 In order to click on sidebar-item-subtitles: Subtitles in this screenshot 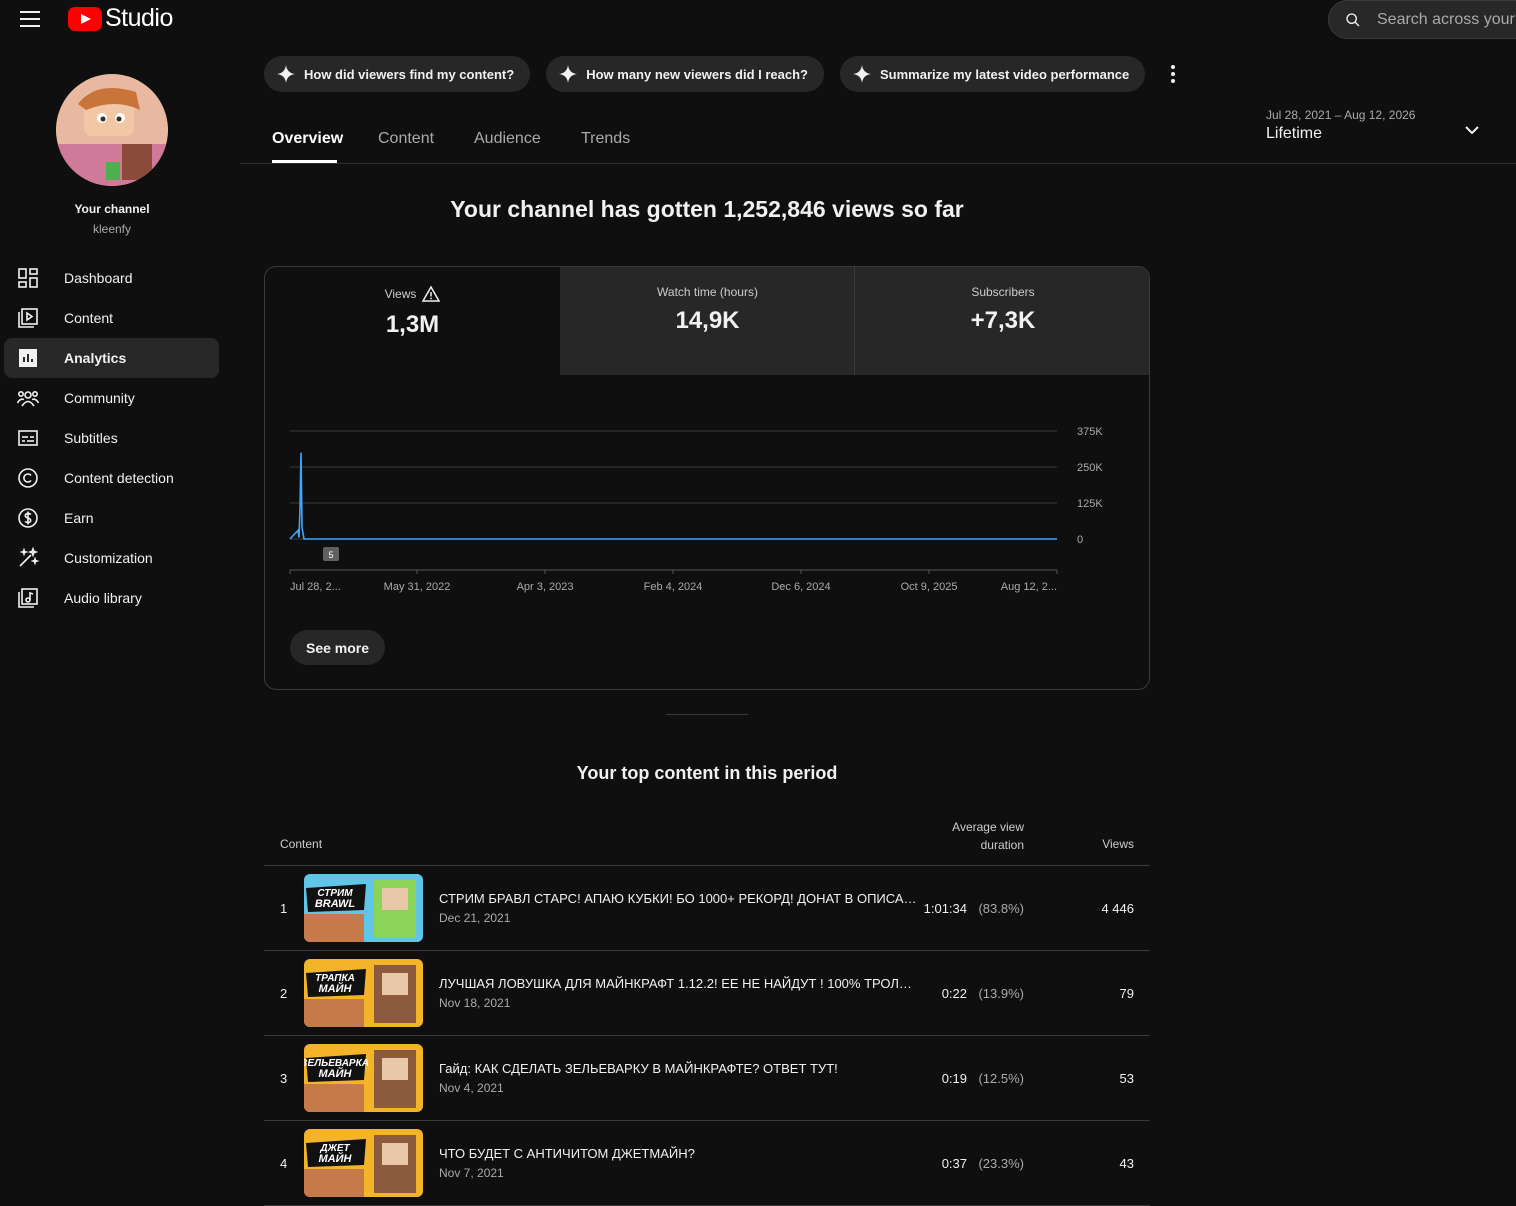, I will do `click(111, 438)`.